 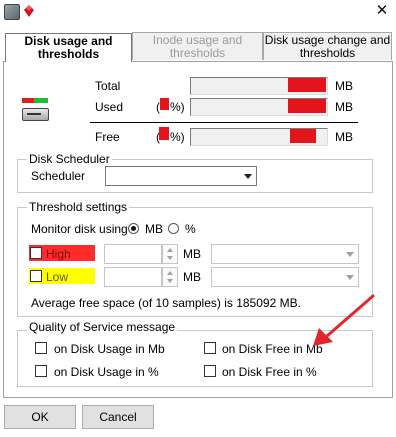 I want to click on title-bar: ✕, so click(x=198, y=12).